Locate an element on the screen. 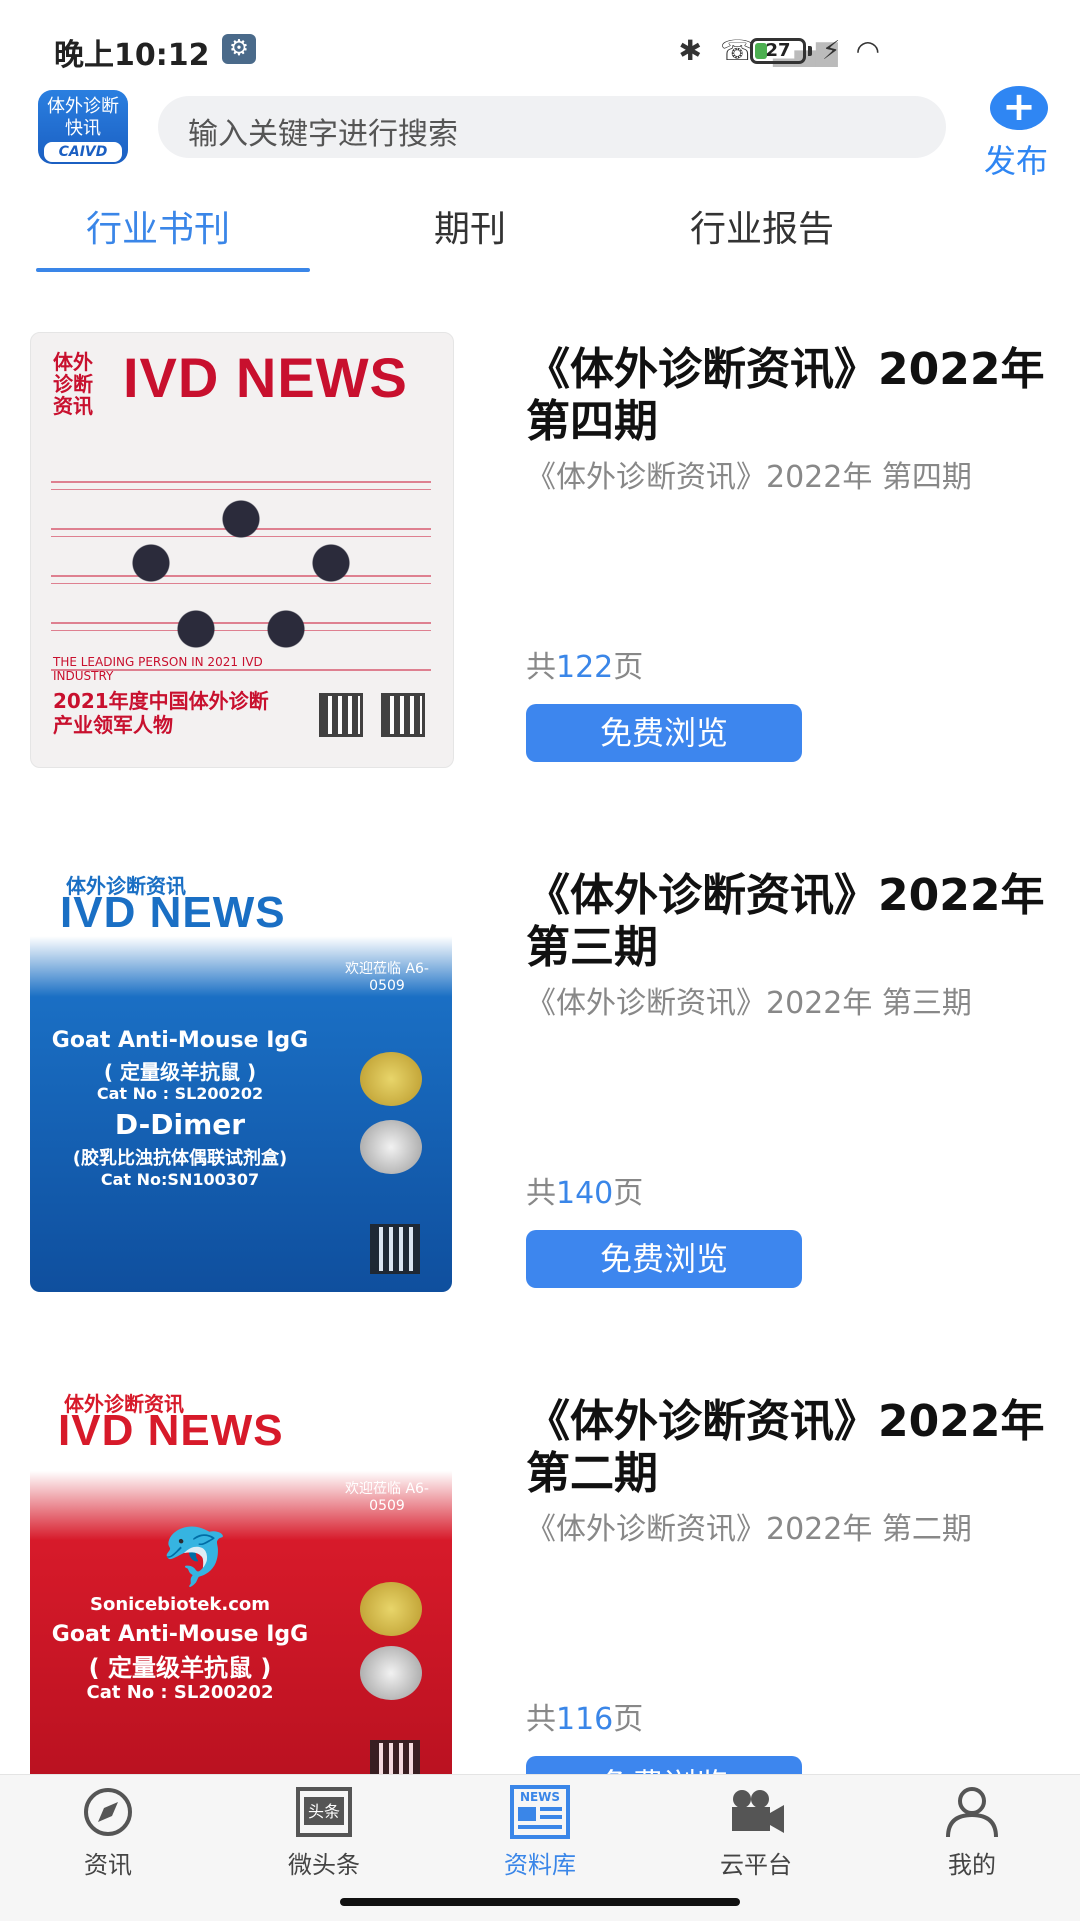  tab-journals: 期刊 is located at coordinates (470, 226).